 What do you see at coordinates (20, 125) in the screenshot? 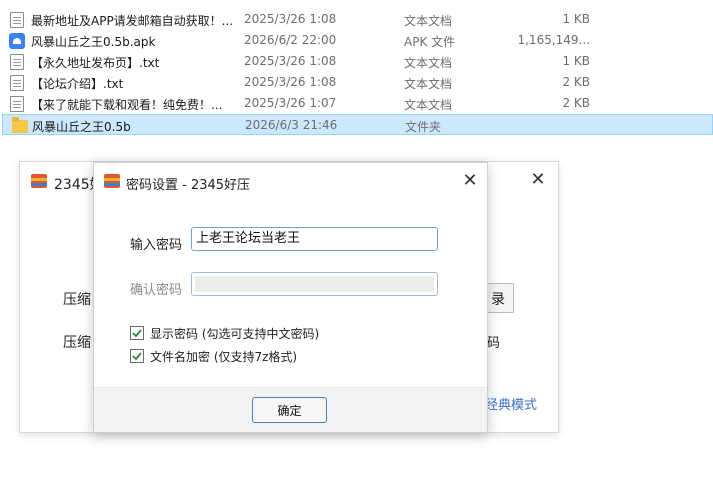
I see `folder-icon` at bounding box center [20, 125].